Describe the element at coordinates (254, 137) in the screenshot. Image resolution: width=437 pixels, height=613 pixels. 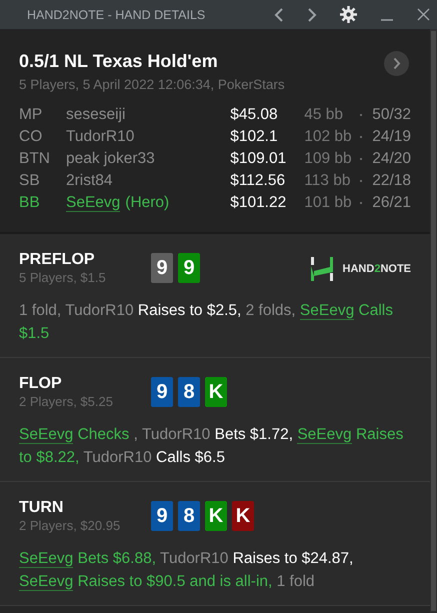
I see `player-stack: $102.1` at that location.